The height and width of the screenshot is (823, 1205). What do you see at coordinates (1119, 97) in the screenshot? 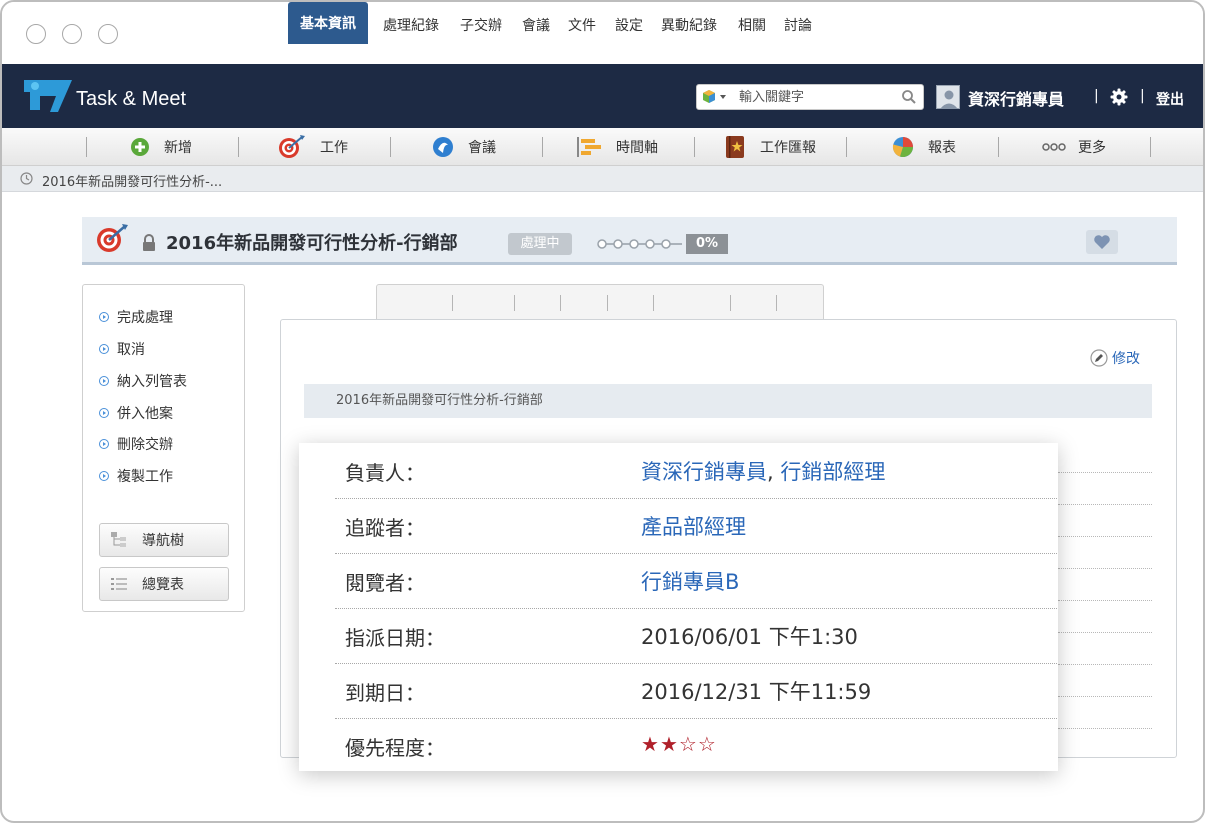
I see `gear-icon` at bounding box center [1119, 97].